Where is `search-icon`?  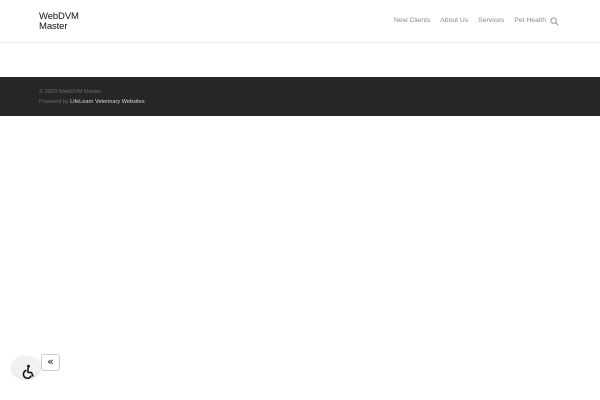 search-icon is located at coordinates (554, 21).